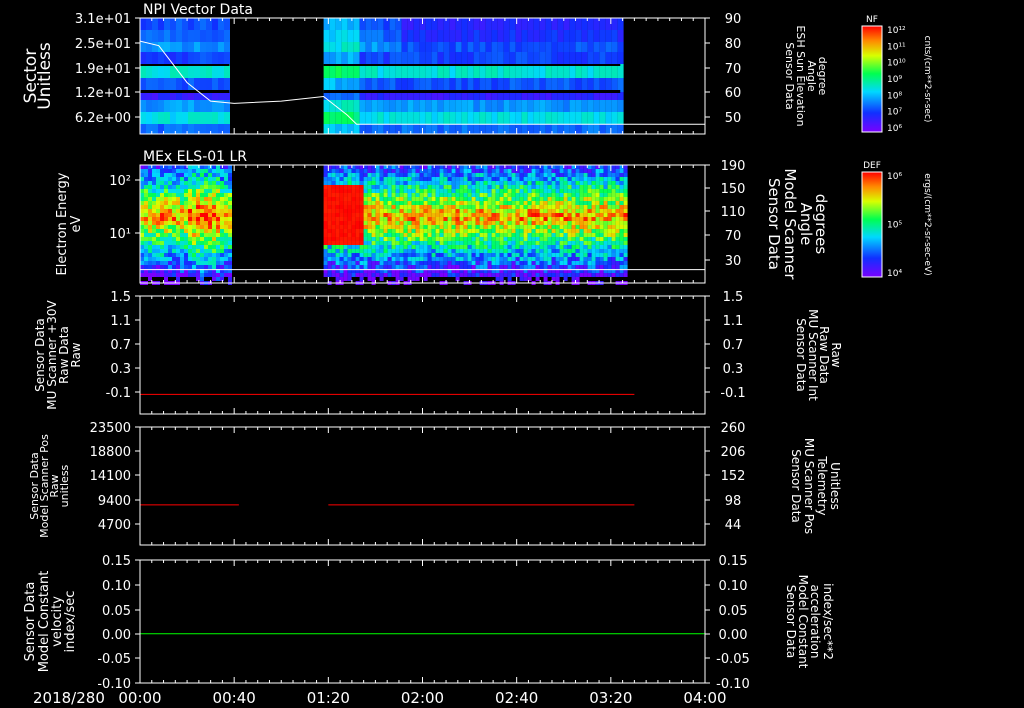  Describe the element at coordinates (733, 69) in the screenshot. I see `y2-tick-label: 70` at that location.